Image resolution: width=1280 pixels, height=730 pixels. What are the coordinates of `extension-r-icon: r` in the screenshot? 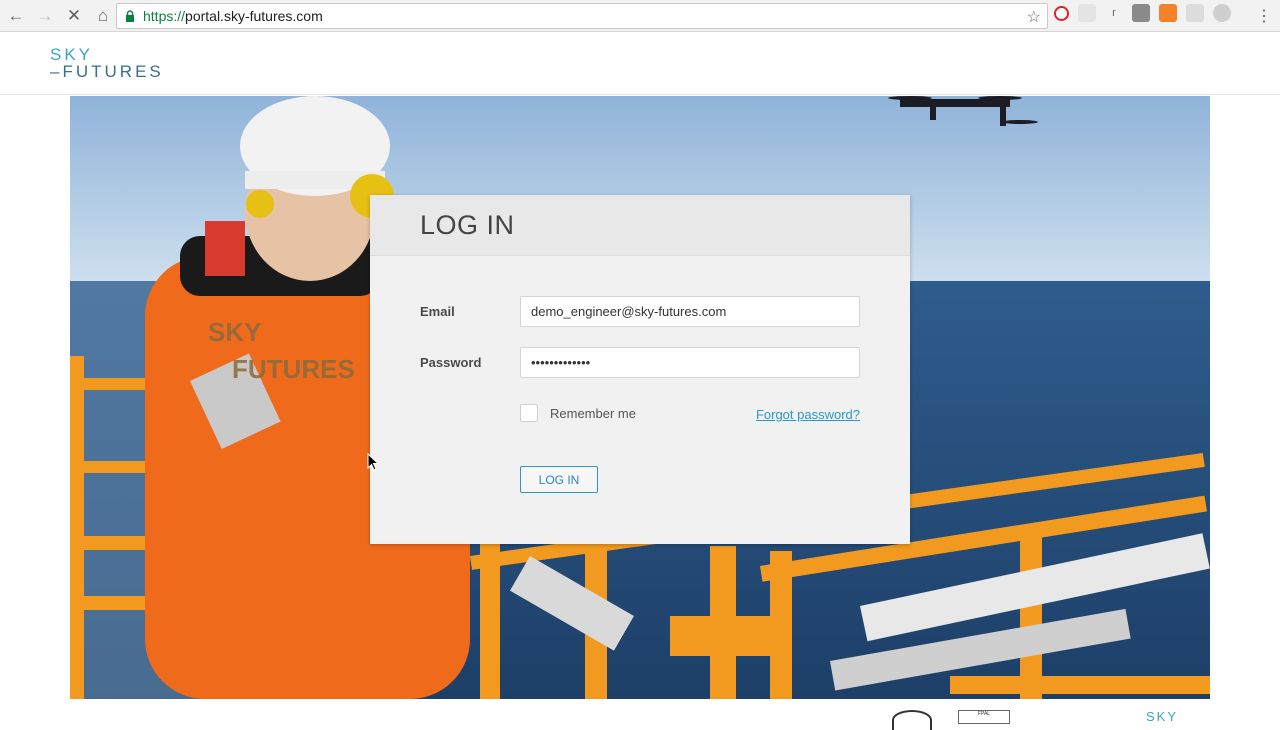 It's located at (1114, 13).